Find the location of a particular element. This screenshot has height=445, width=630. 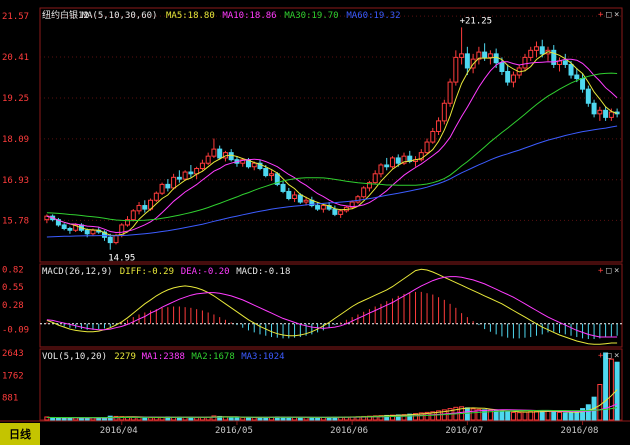

vol-legend-1: 2279 is located at coordinates (125, 357).